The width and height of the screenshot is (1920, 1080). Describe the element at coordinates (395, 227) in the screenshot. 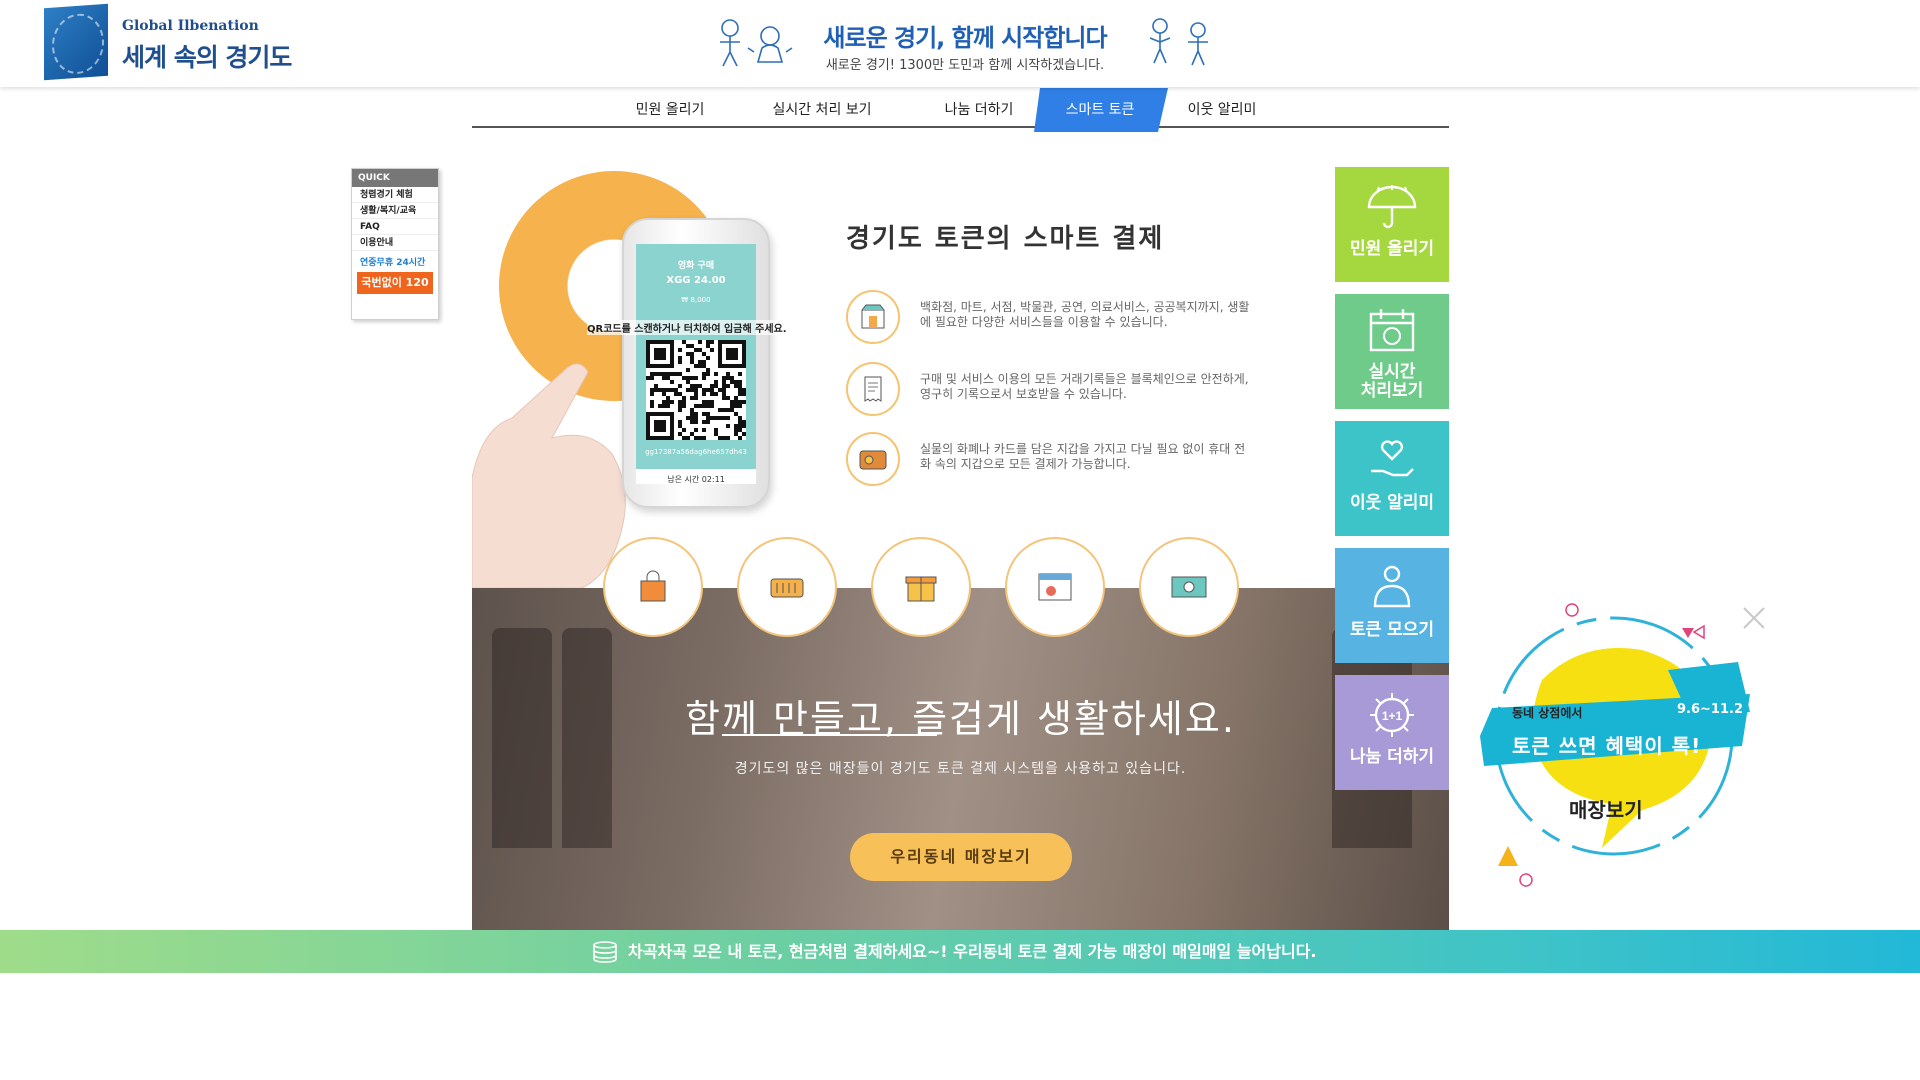

I see `quick-item-faq: FAQ` at that location.